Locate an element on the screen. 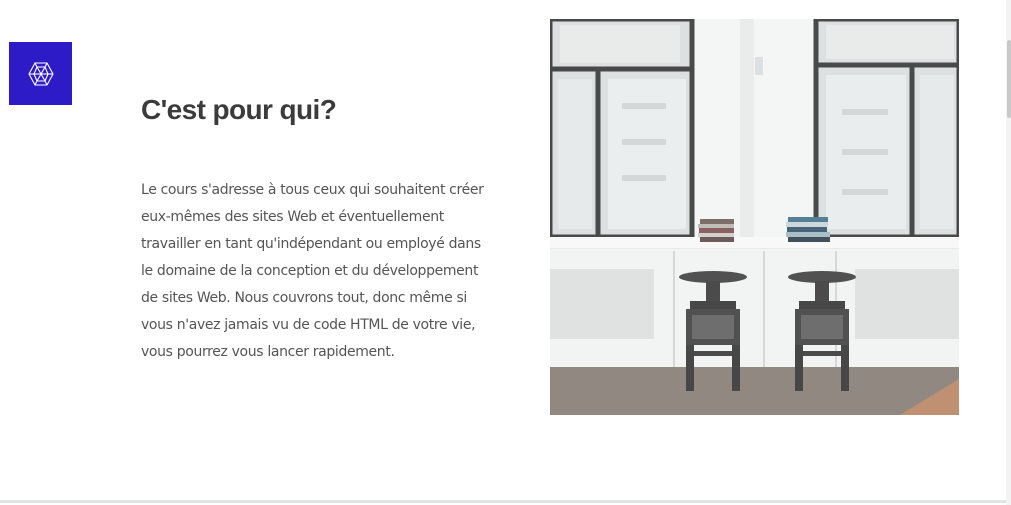 This screenshot has width=1011, height=505. brand-logo is located at coordinates (40, 73).